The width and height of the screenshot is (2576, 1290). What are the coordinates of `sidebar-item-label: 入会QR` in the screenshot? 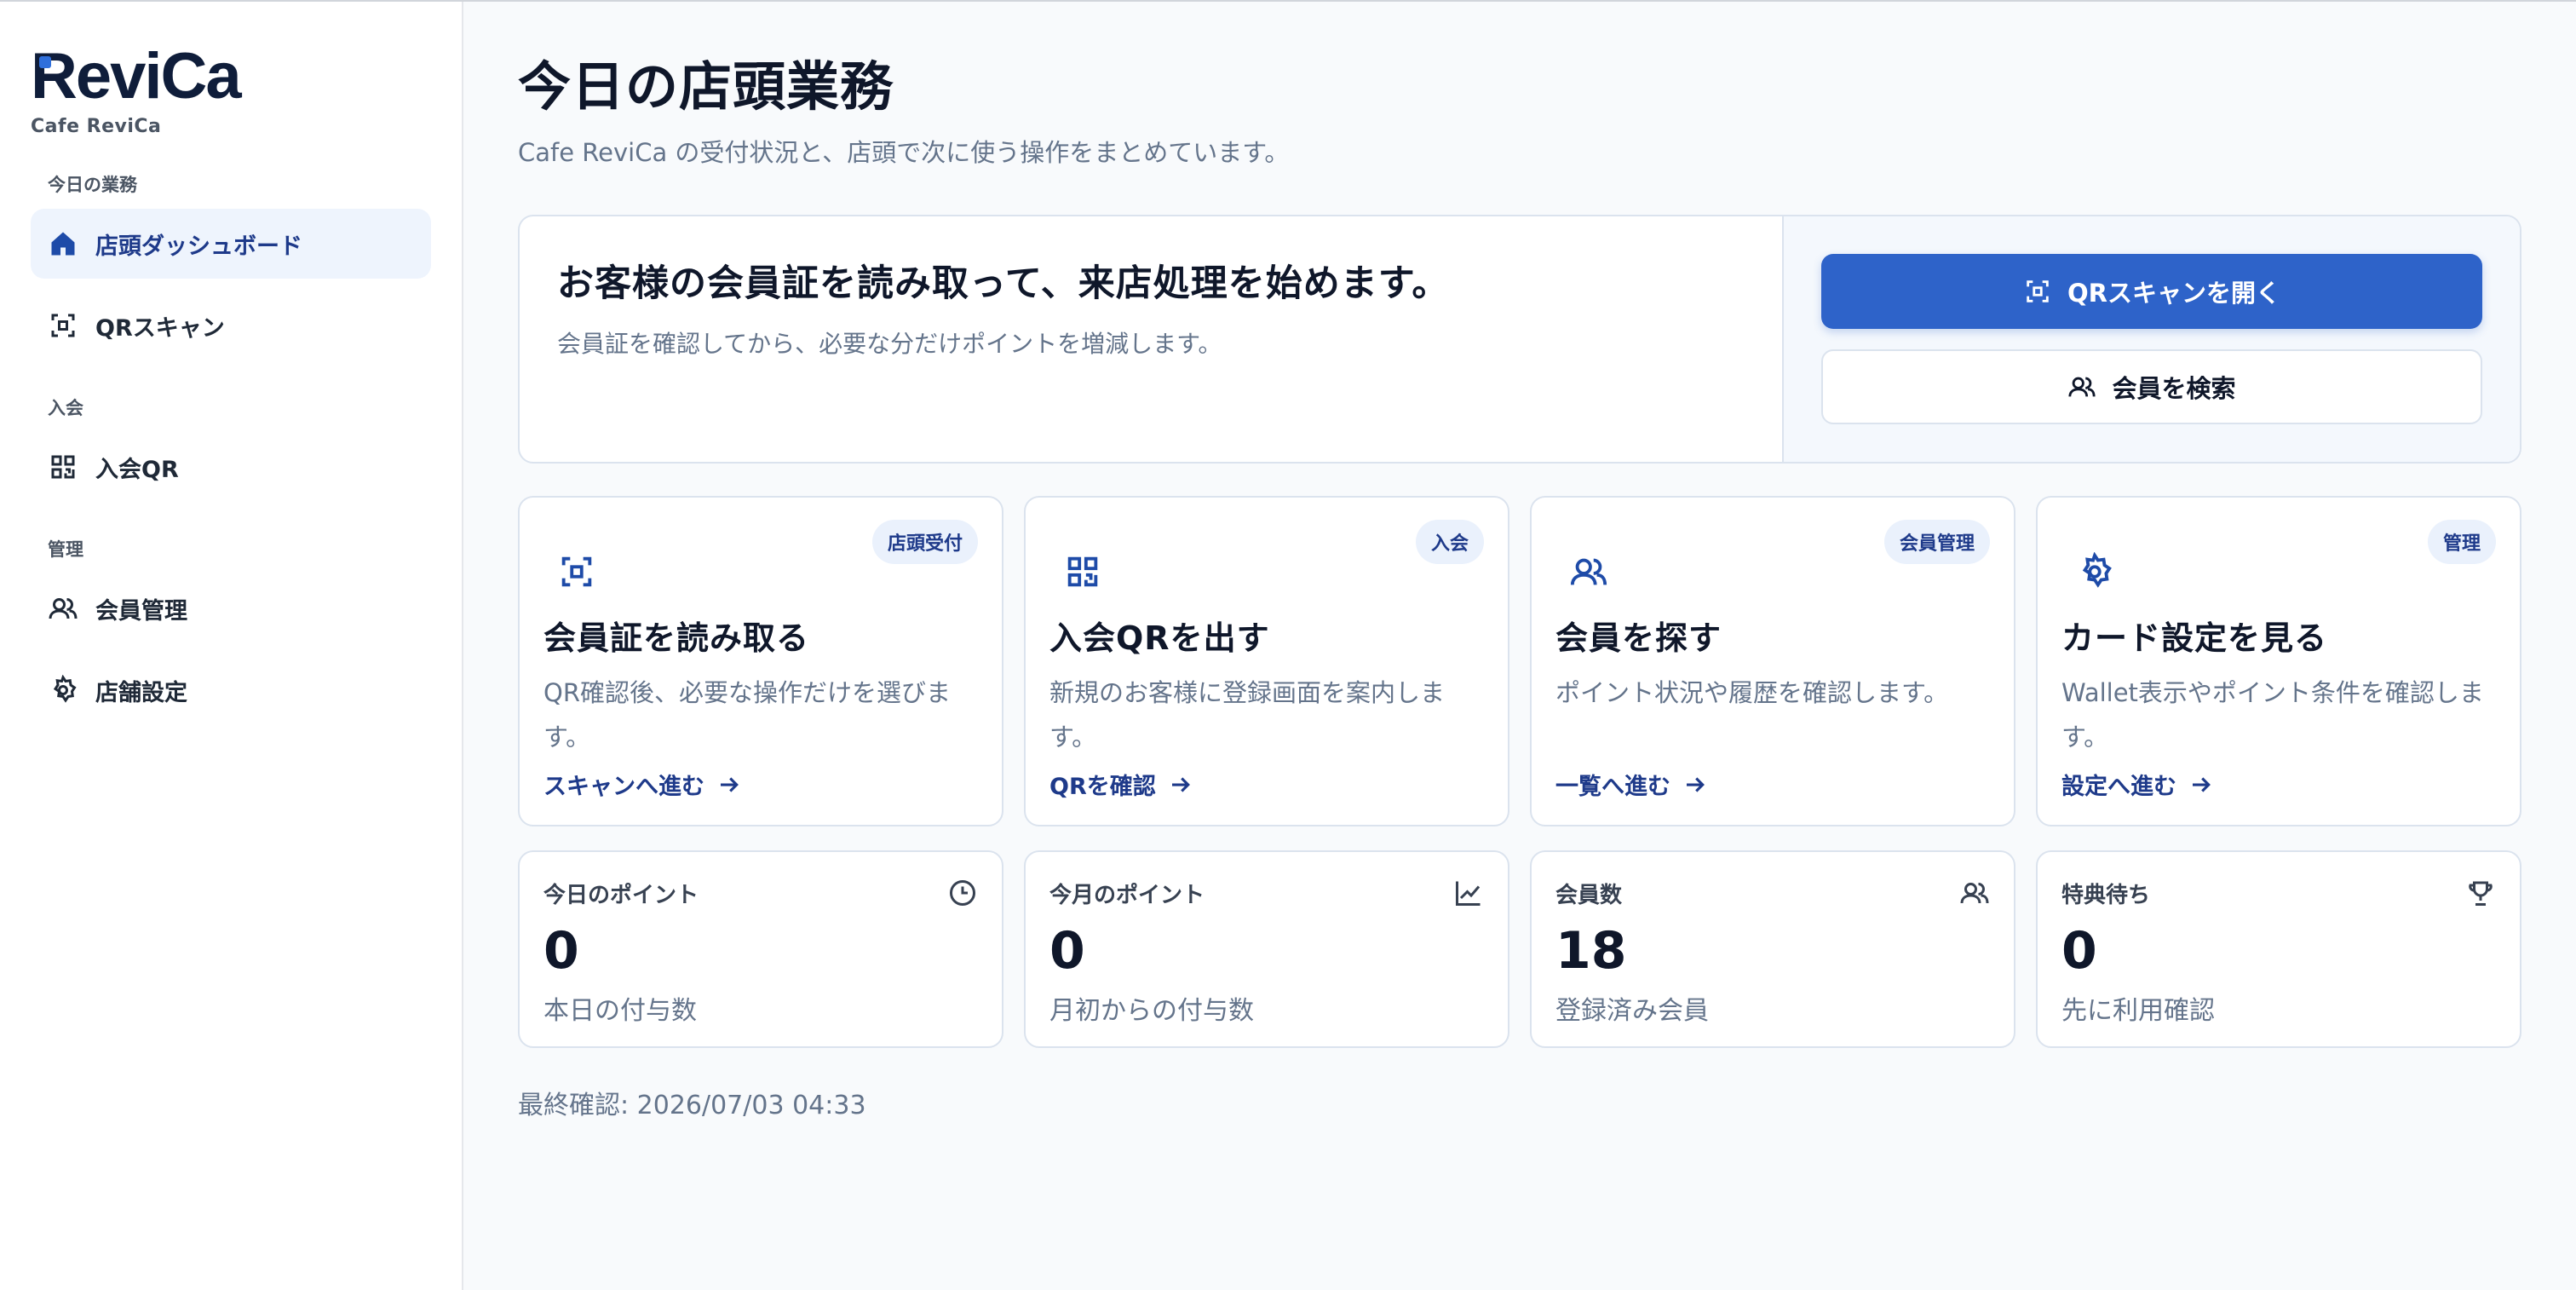 It's located at (137, 469).